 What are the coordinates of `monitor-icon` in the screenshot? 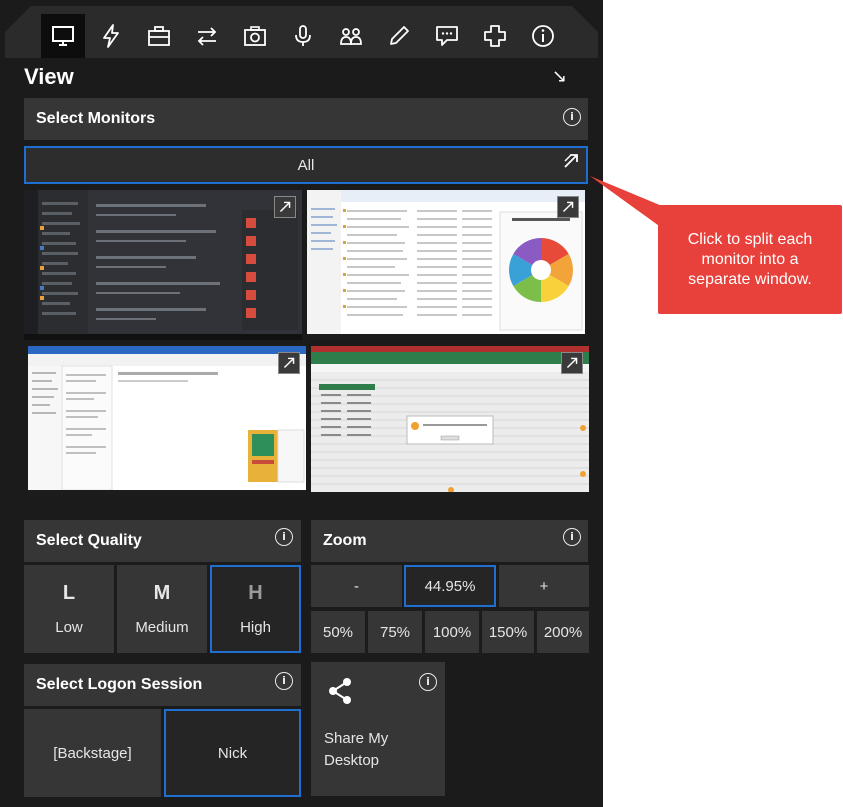 It's located at (63, 36).